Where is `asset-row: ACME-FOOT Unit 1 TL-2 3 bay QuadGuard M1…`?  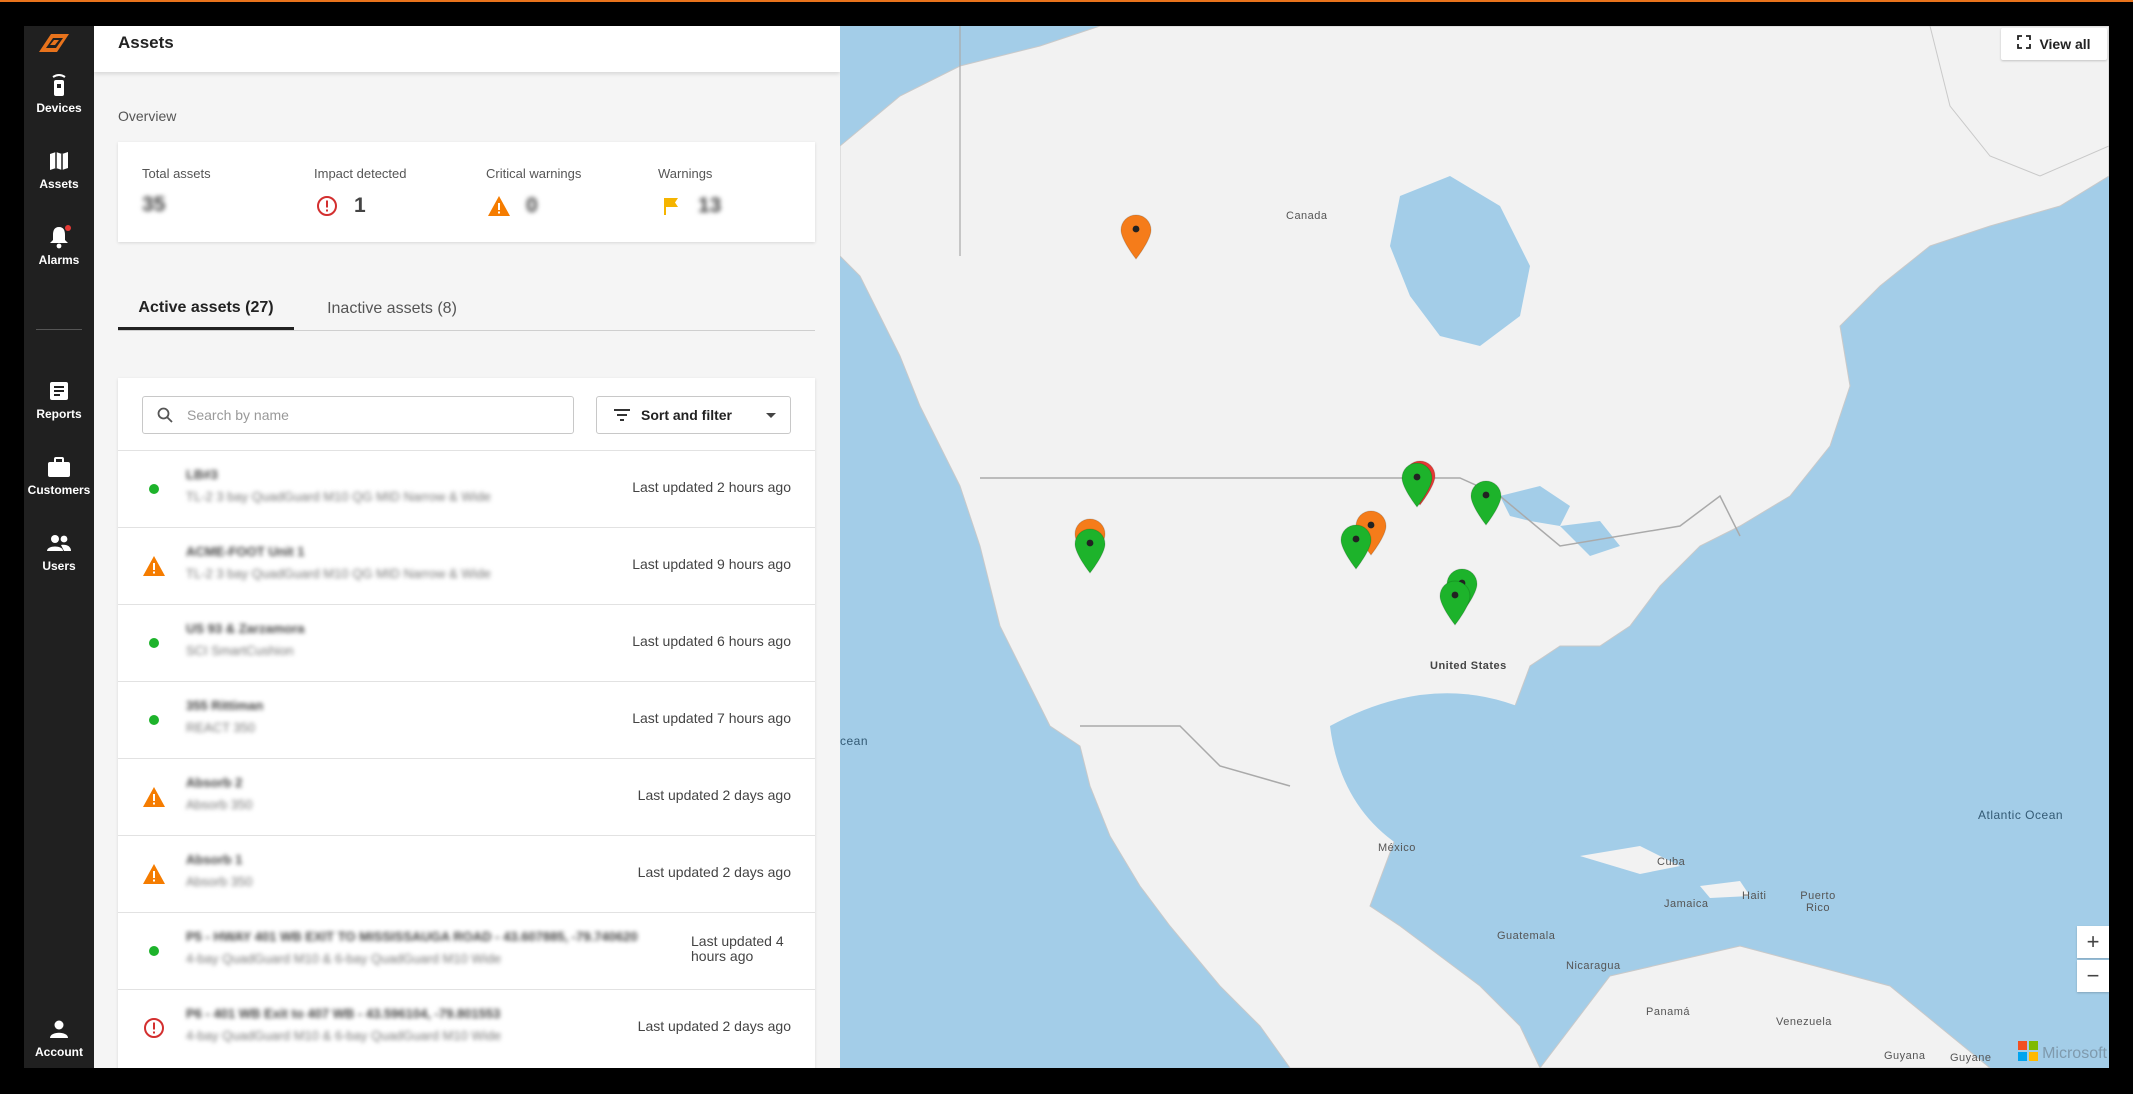 asset-row: ACME-FOOT Unit 1 TL-2 3 bay QuadGuard M1… is located at coordinates (466, 565).